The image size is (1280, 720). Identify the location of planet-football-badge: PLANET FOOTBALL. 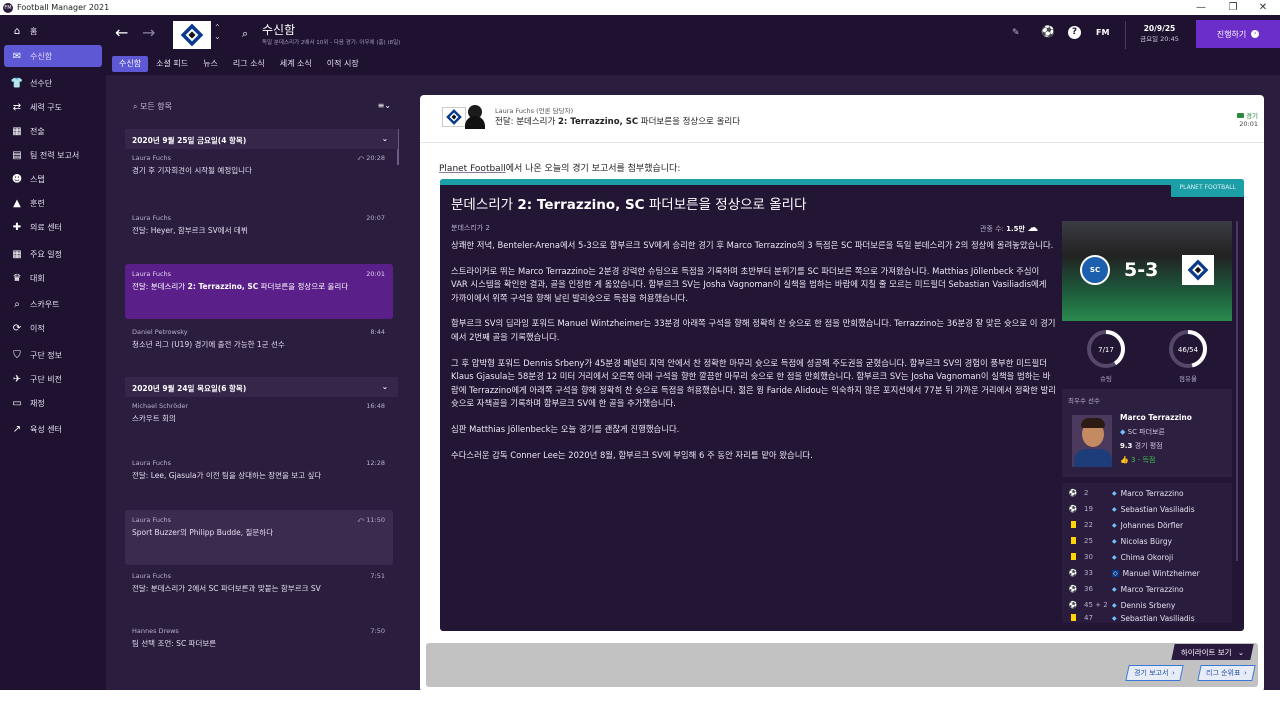
(1207, 188).